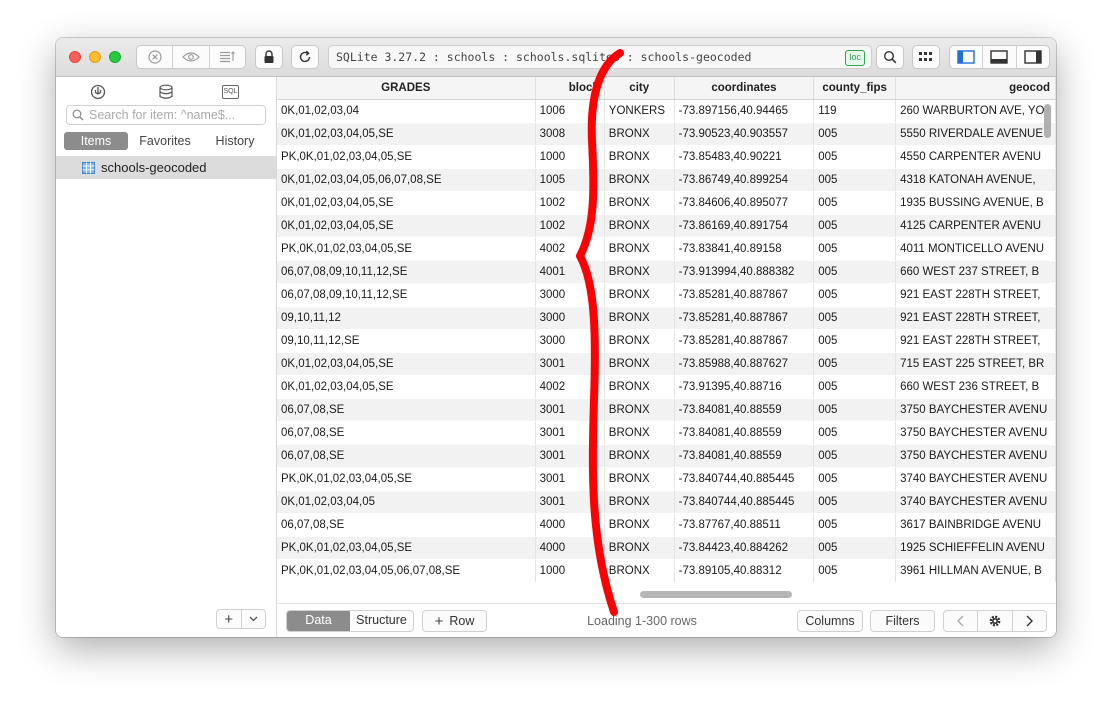  I want to click on table-cell: 1925 SCHIEFFELIN AVENU, so click(975, 548).